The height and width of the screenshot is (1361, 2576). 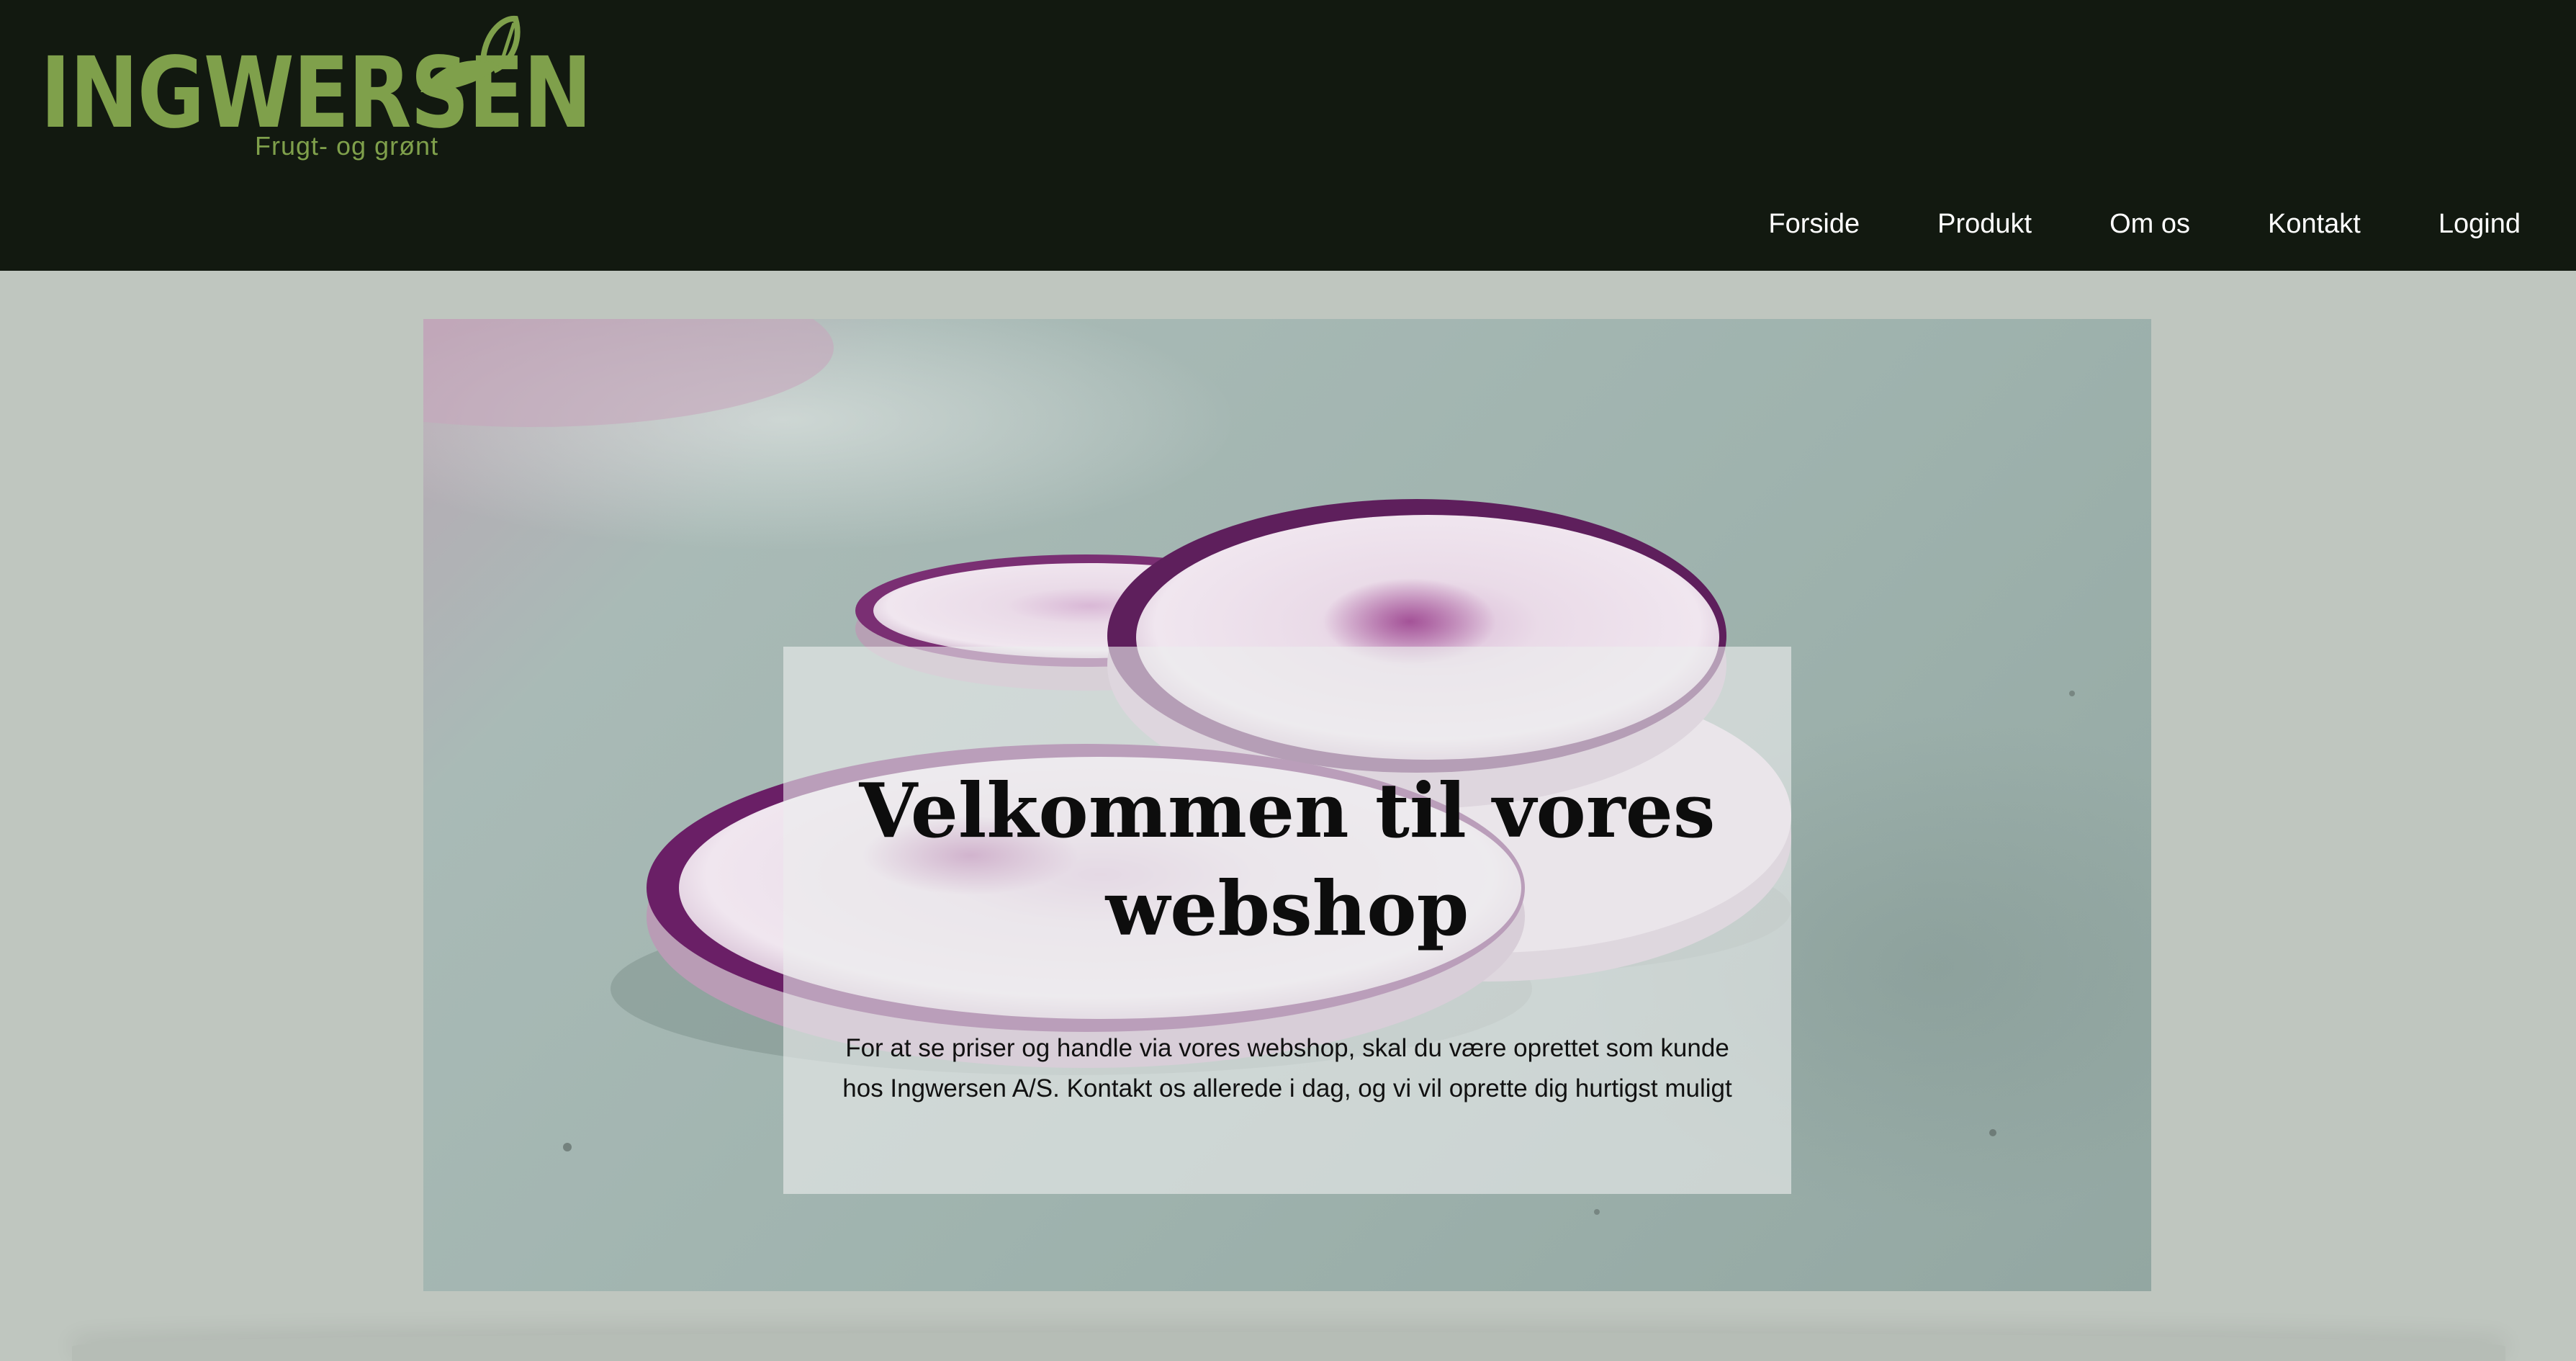 I want to click on nav-item-forside: Forside, so click(x=1814, y=224).